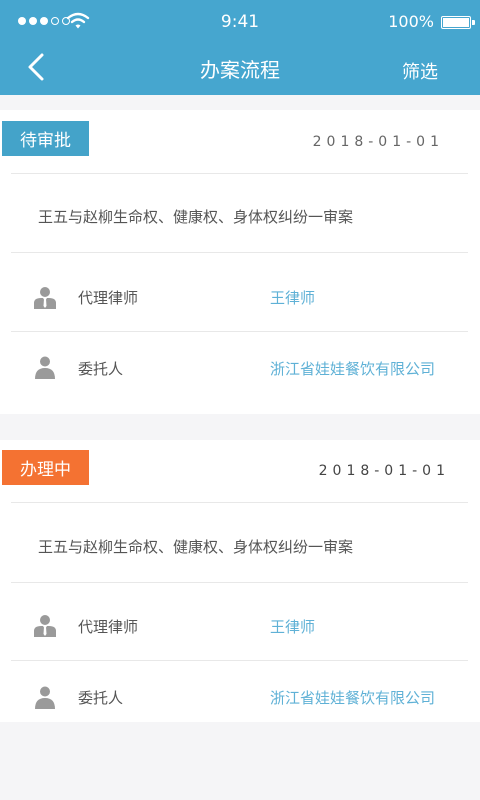 This screenshot has height=800, width=480. Describe the element at coordinates (240, 22) in the screenshot. I see `status-bar: 9:41 100%` at that location.